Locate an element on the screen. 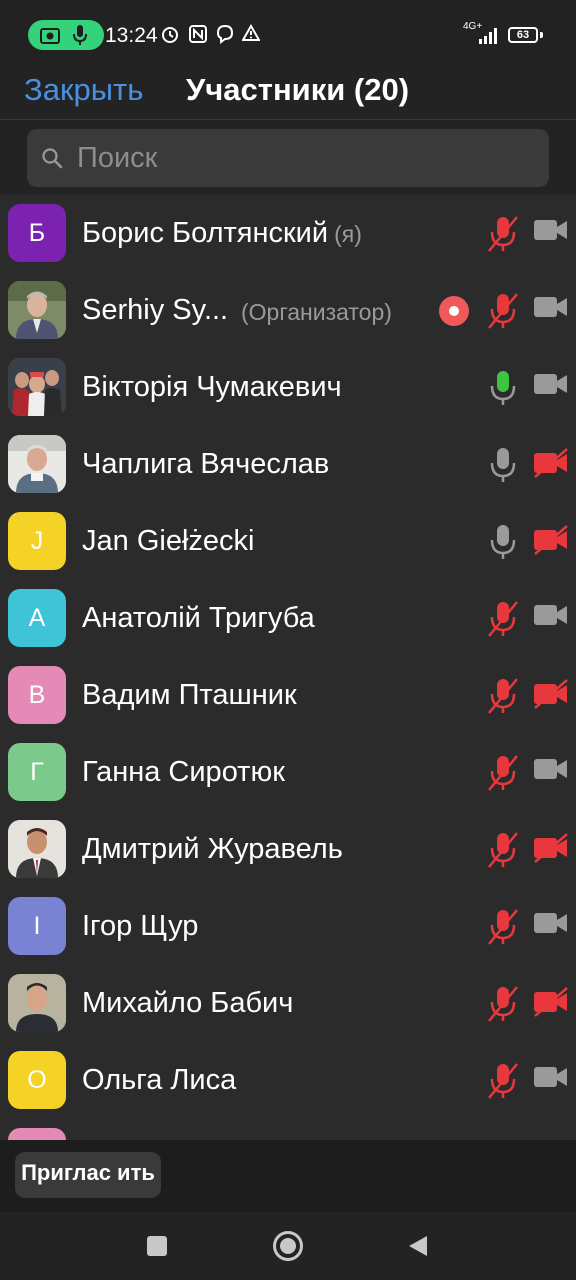 The width and height of the screenshot is (576, 1280). home-button is located at coordinates (288, 1246).